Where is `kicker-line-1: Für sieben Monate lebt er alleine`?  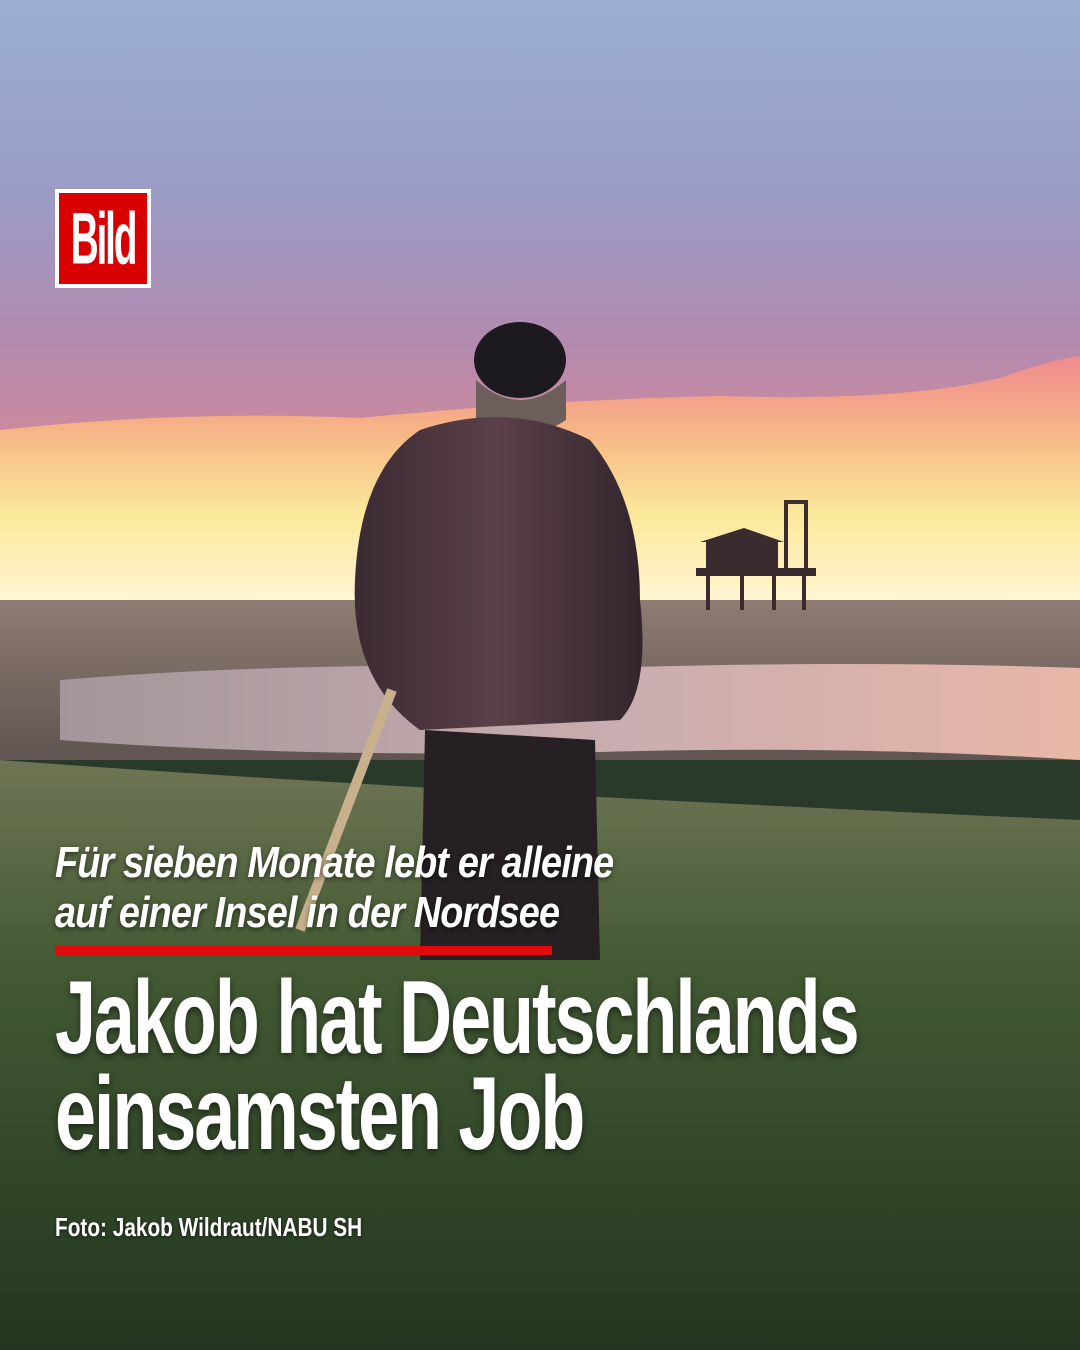
kicker-line-1: Für sieben Monate lebt er alleine is located at coordinates (334, 862).